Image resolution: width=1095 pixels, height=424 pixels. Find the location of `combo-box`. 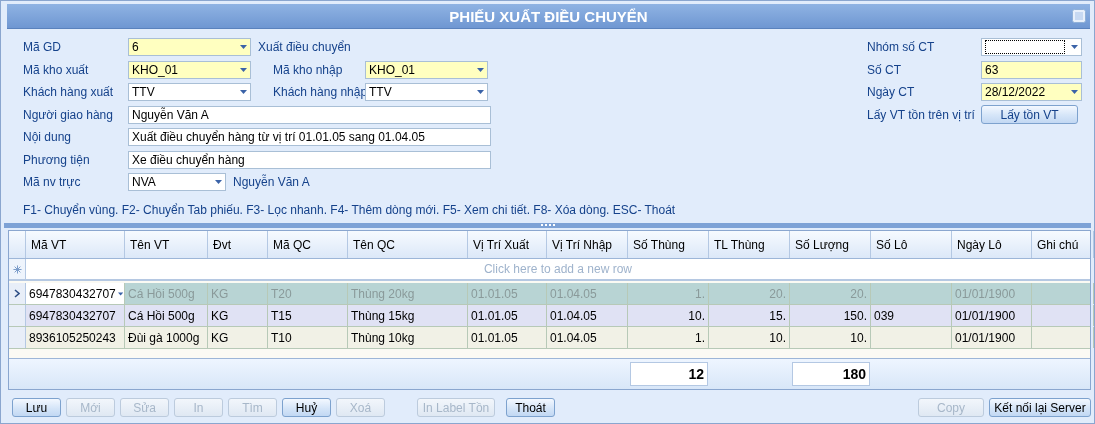

combo-box is located at coordinates (1031, 47).